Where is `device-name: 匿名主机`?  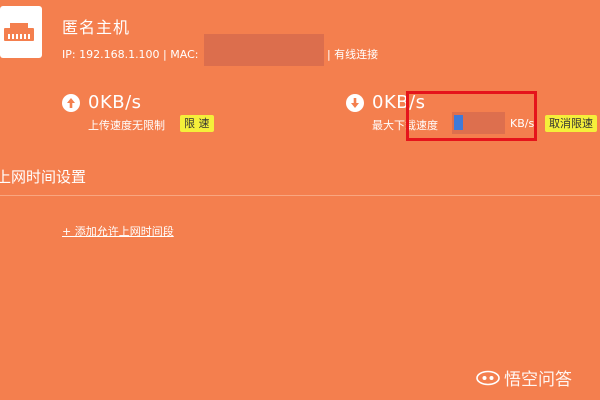 device-name: 匿名主机 is located at coordinates (96, 27).